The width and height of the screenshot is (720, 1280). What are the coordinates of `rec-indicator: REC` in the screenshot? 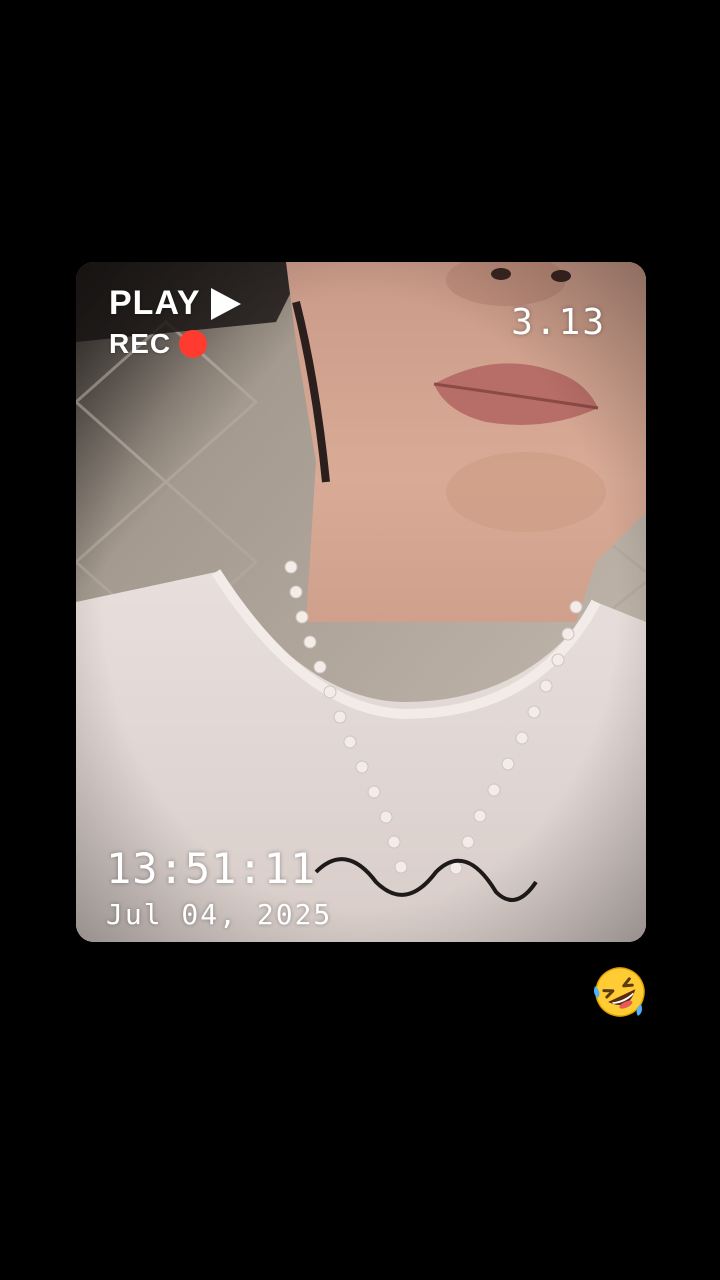 It's located at (158, 344).